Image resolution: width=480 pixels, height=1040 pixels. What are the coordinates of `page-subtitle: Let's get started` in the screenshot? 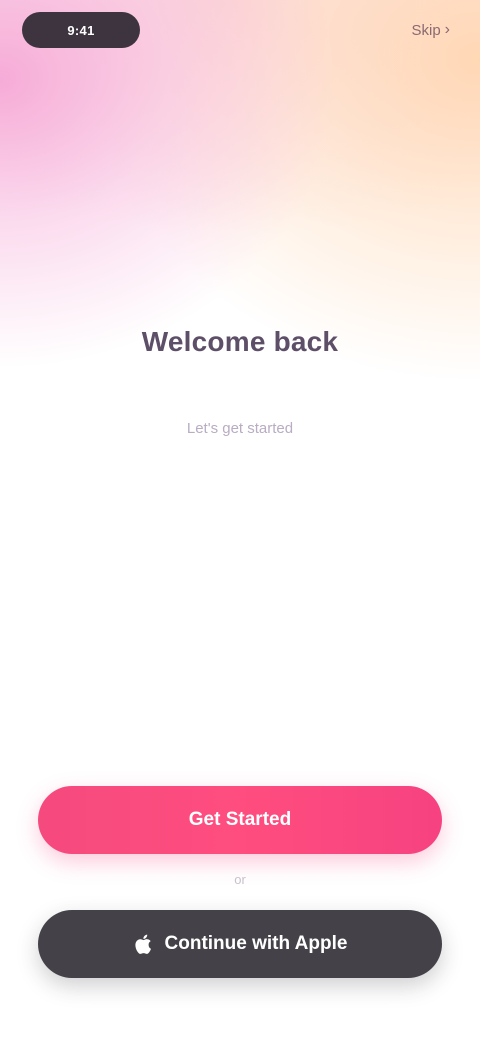 It's located at (240, 428).